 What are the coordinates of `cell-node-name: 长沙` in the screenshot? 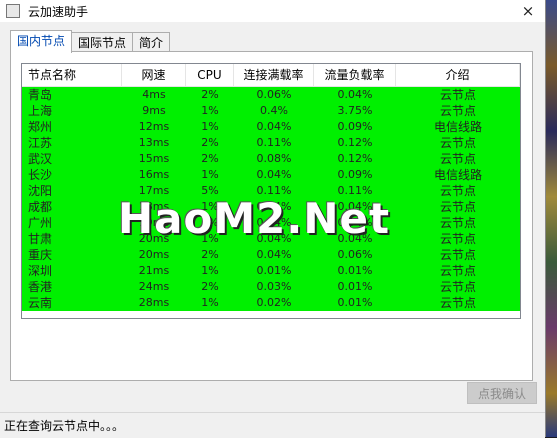 It's located at (40, 175).